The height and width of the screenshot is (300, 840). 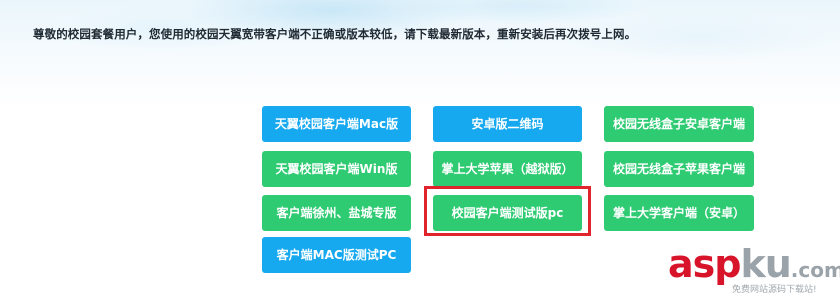 What do you see at coordinates (765, 264) in the screenshot?
I see `watermark-ku: ku` at bounding box center [765, 264].